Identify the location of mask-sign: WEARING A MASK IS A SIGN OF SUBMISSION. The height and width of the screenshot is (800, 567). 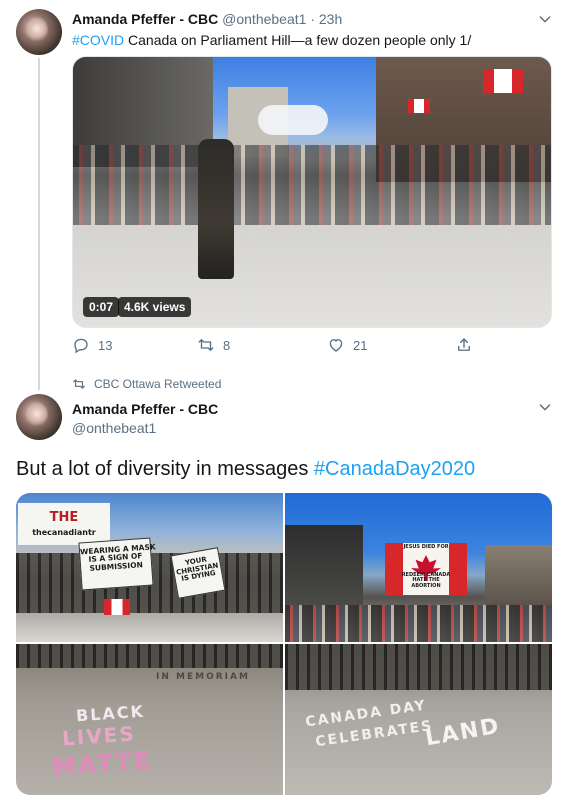
(117, 564).